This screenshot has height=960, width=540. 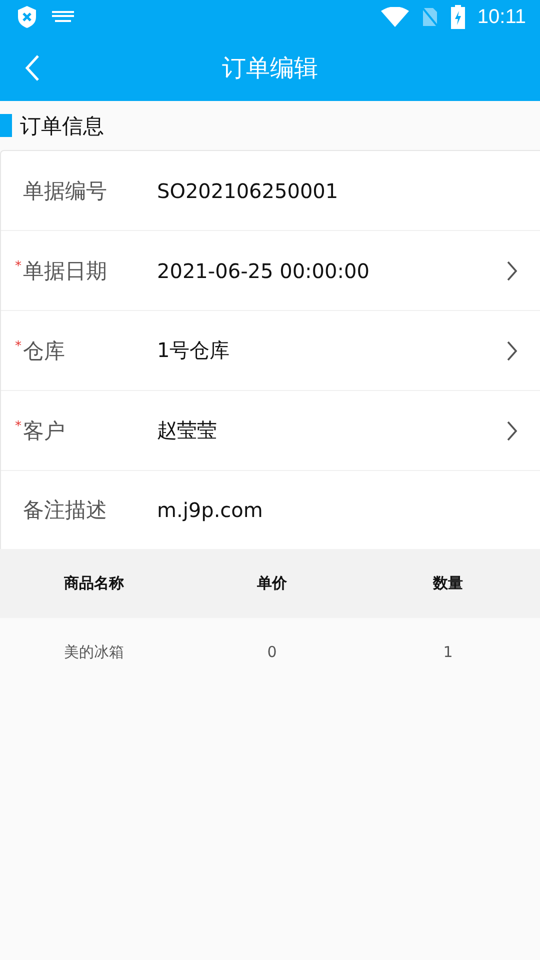 What do you see at coordinates (448, 652) in the screenshot?
I see `table-cell-text: 1` at bounding box center [448, 652].